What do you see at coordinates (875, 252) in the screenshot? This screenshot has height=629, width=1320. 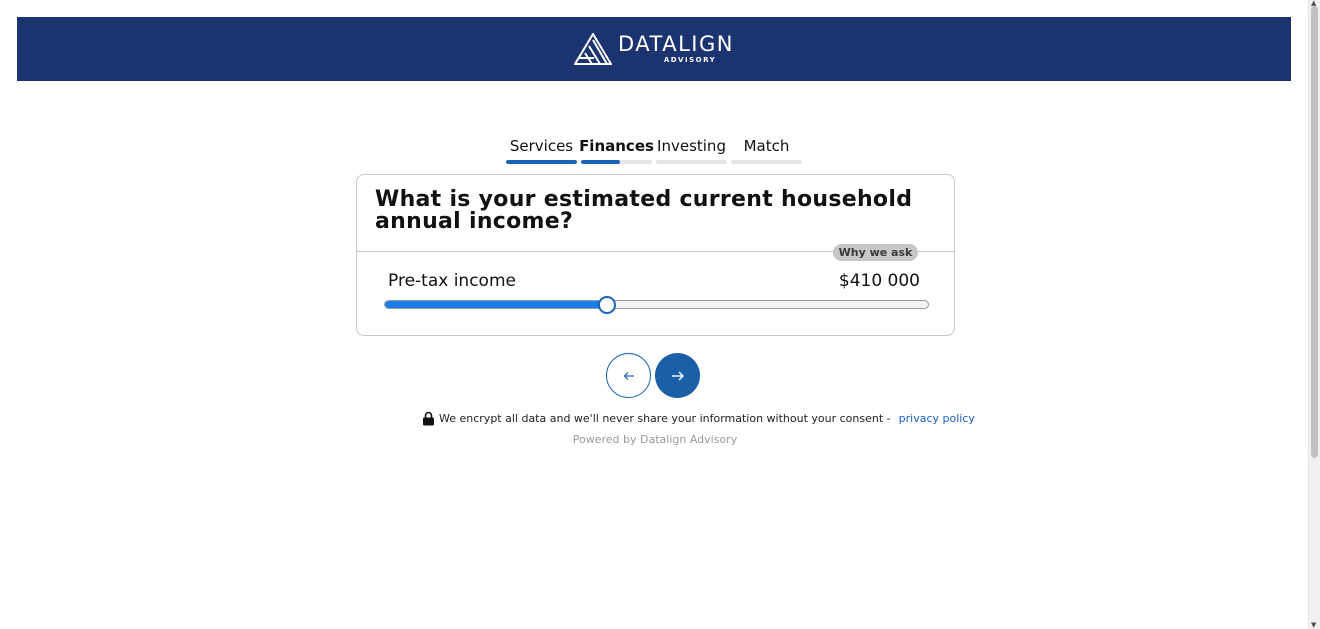 I see `why-we-ask-button: Why we ask` at bounding box center [875, 252].